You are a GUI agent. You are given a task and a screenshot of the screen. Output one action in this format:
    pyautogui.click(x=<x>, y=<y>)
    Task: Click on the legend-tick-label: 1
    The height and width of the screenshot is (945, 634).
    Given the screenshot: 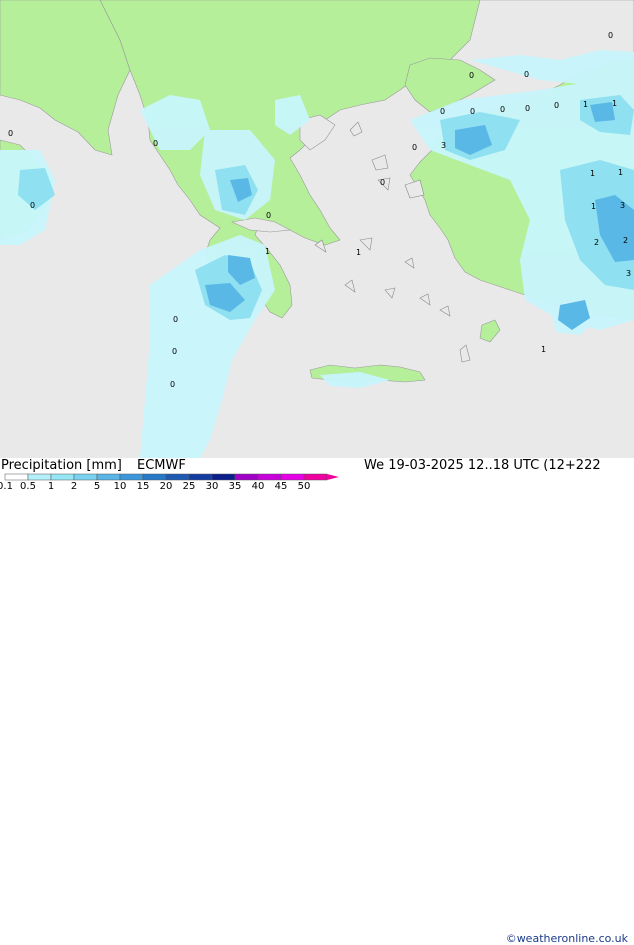 What is the action you would take?
    pyautogui.click(x=51, y=486)
    